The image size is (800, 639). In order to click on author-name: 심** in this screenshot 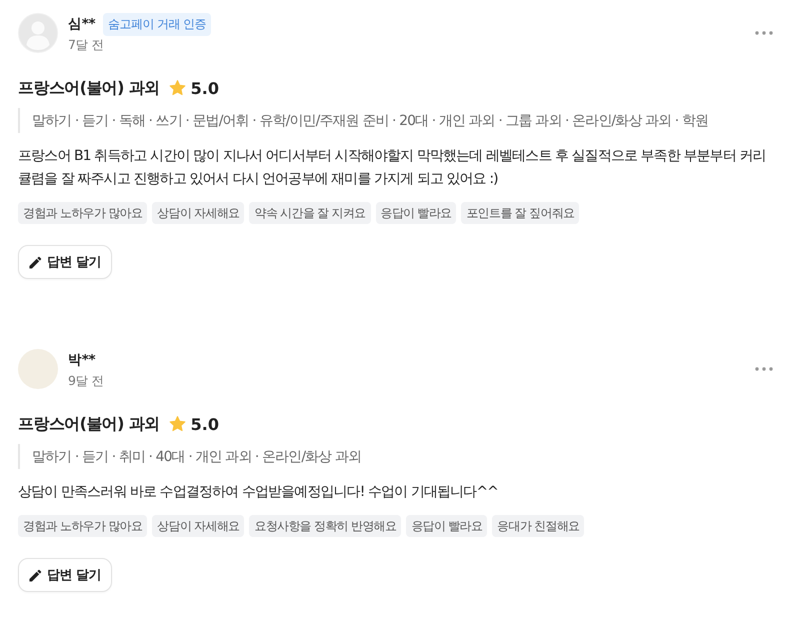, I will do `click(82, 24)`.